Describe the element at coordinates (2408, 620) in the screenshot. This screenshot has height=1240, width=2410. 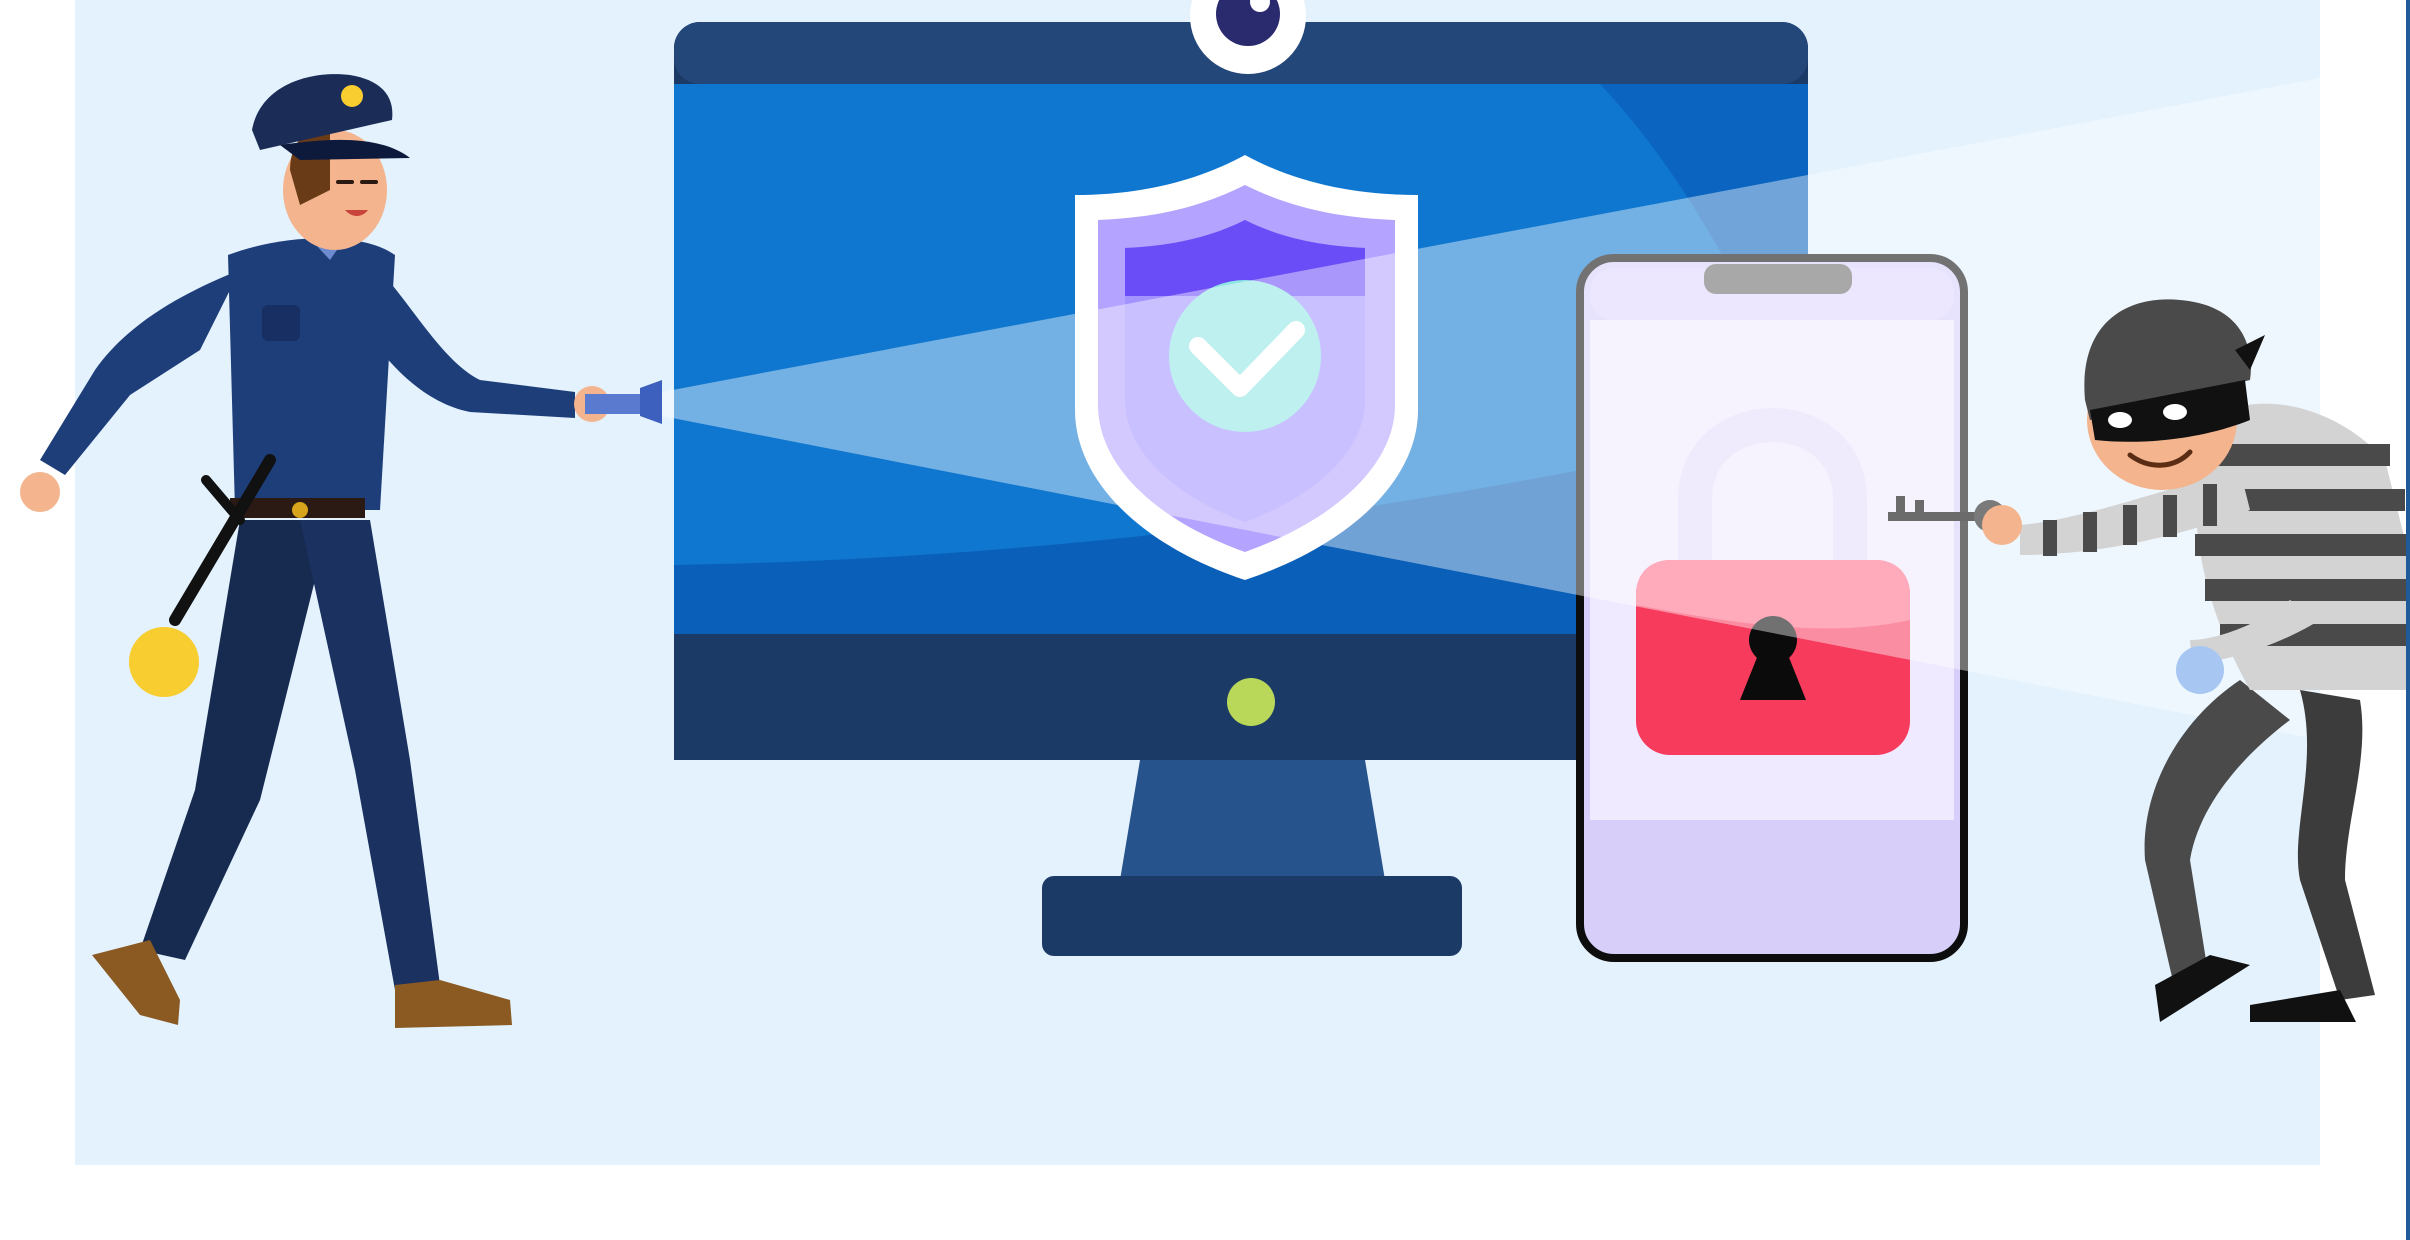
I see `right-edge-line` at that location.